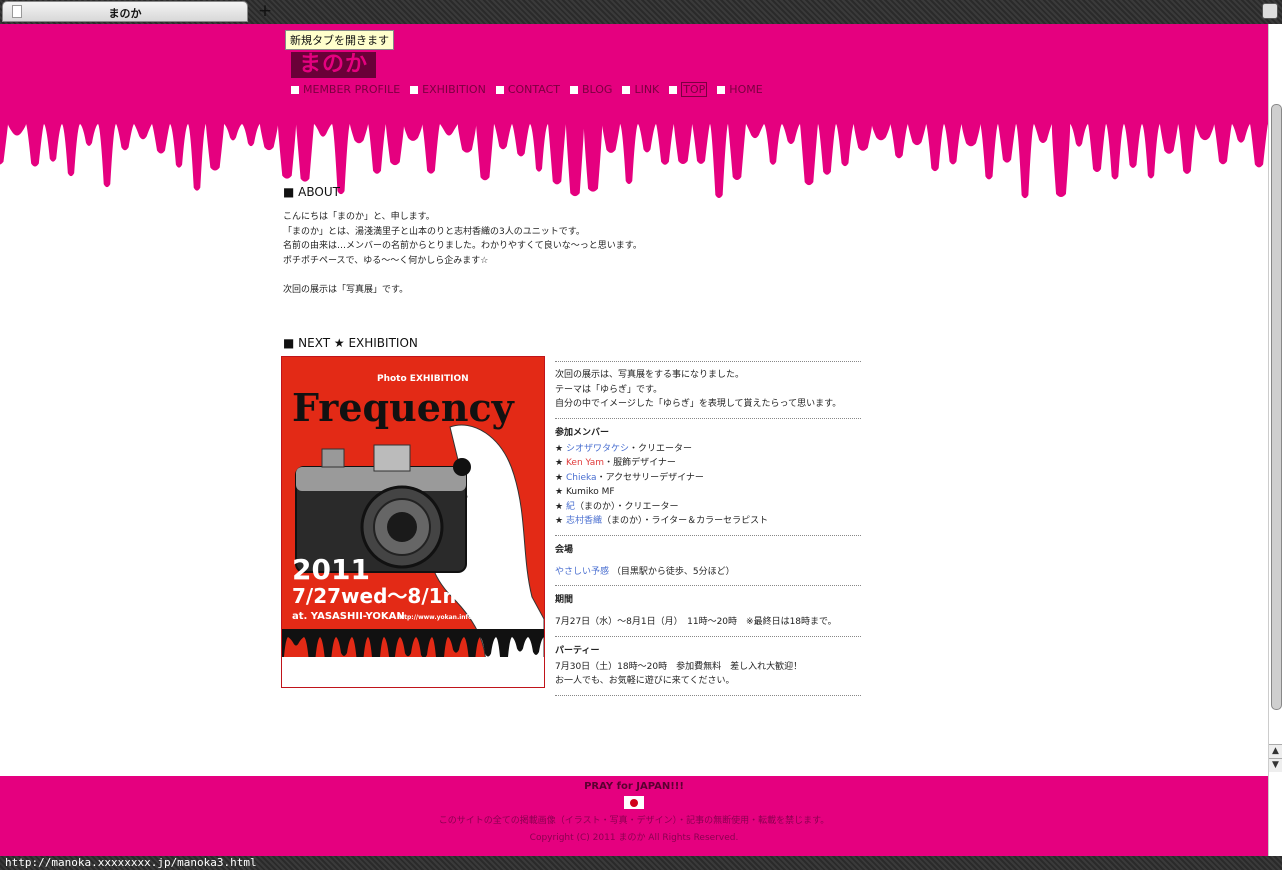 The image size is (1282, 870). I want to click on period-label: 期間, so click(564, 600).